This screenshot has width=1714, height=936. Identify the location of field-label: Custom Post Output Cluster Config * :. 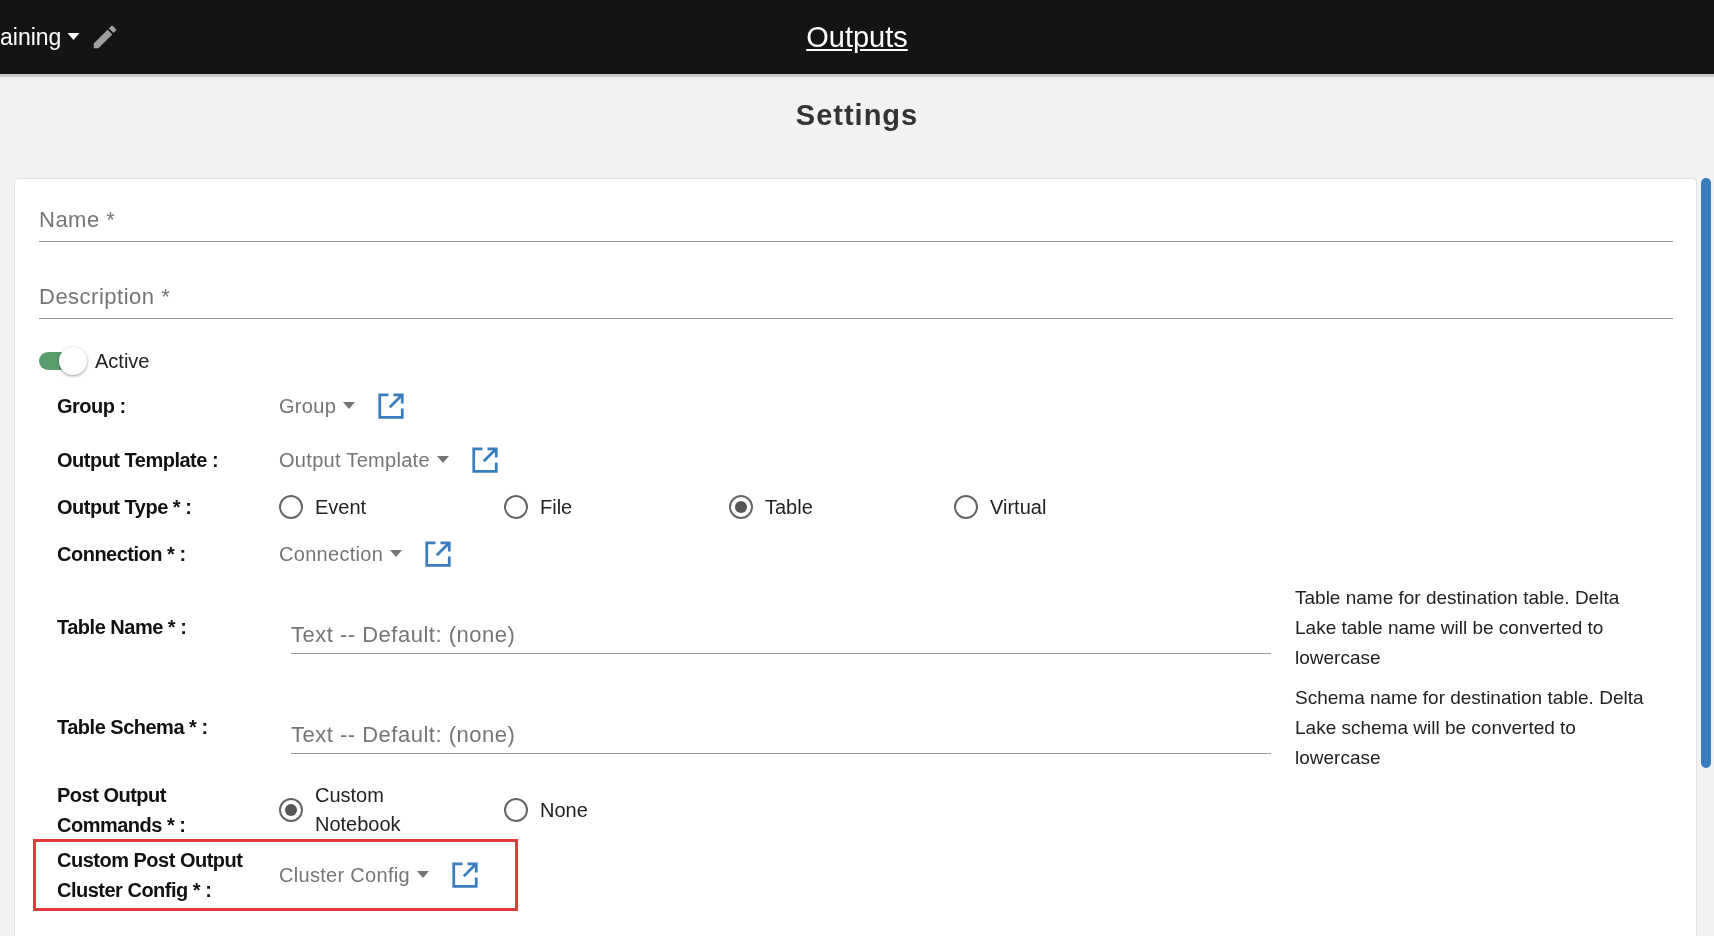
(150, 875).